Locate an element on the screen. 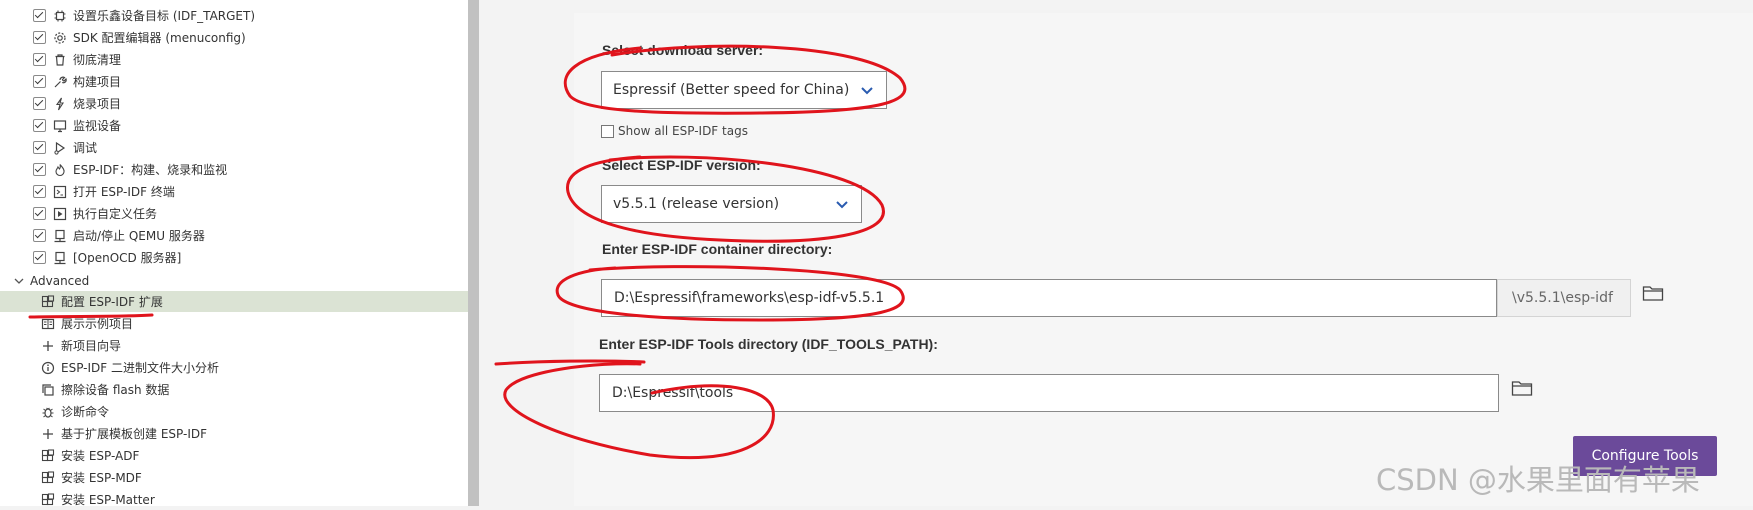 The image size is (1753, 510). tree-item-label: 安装 ESP-Matter is located at coordinates (108, 500).